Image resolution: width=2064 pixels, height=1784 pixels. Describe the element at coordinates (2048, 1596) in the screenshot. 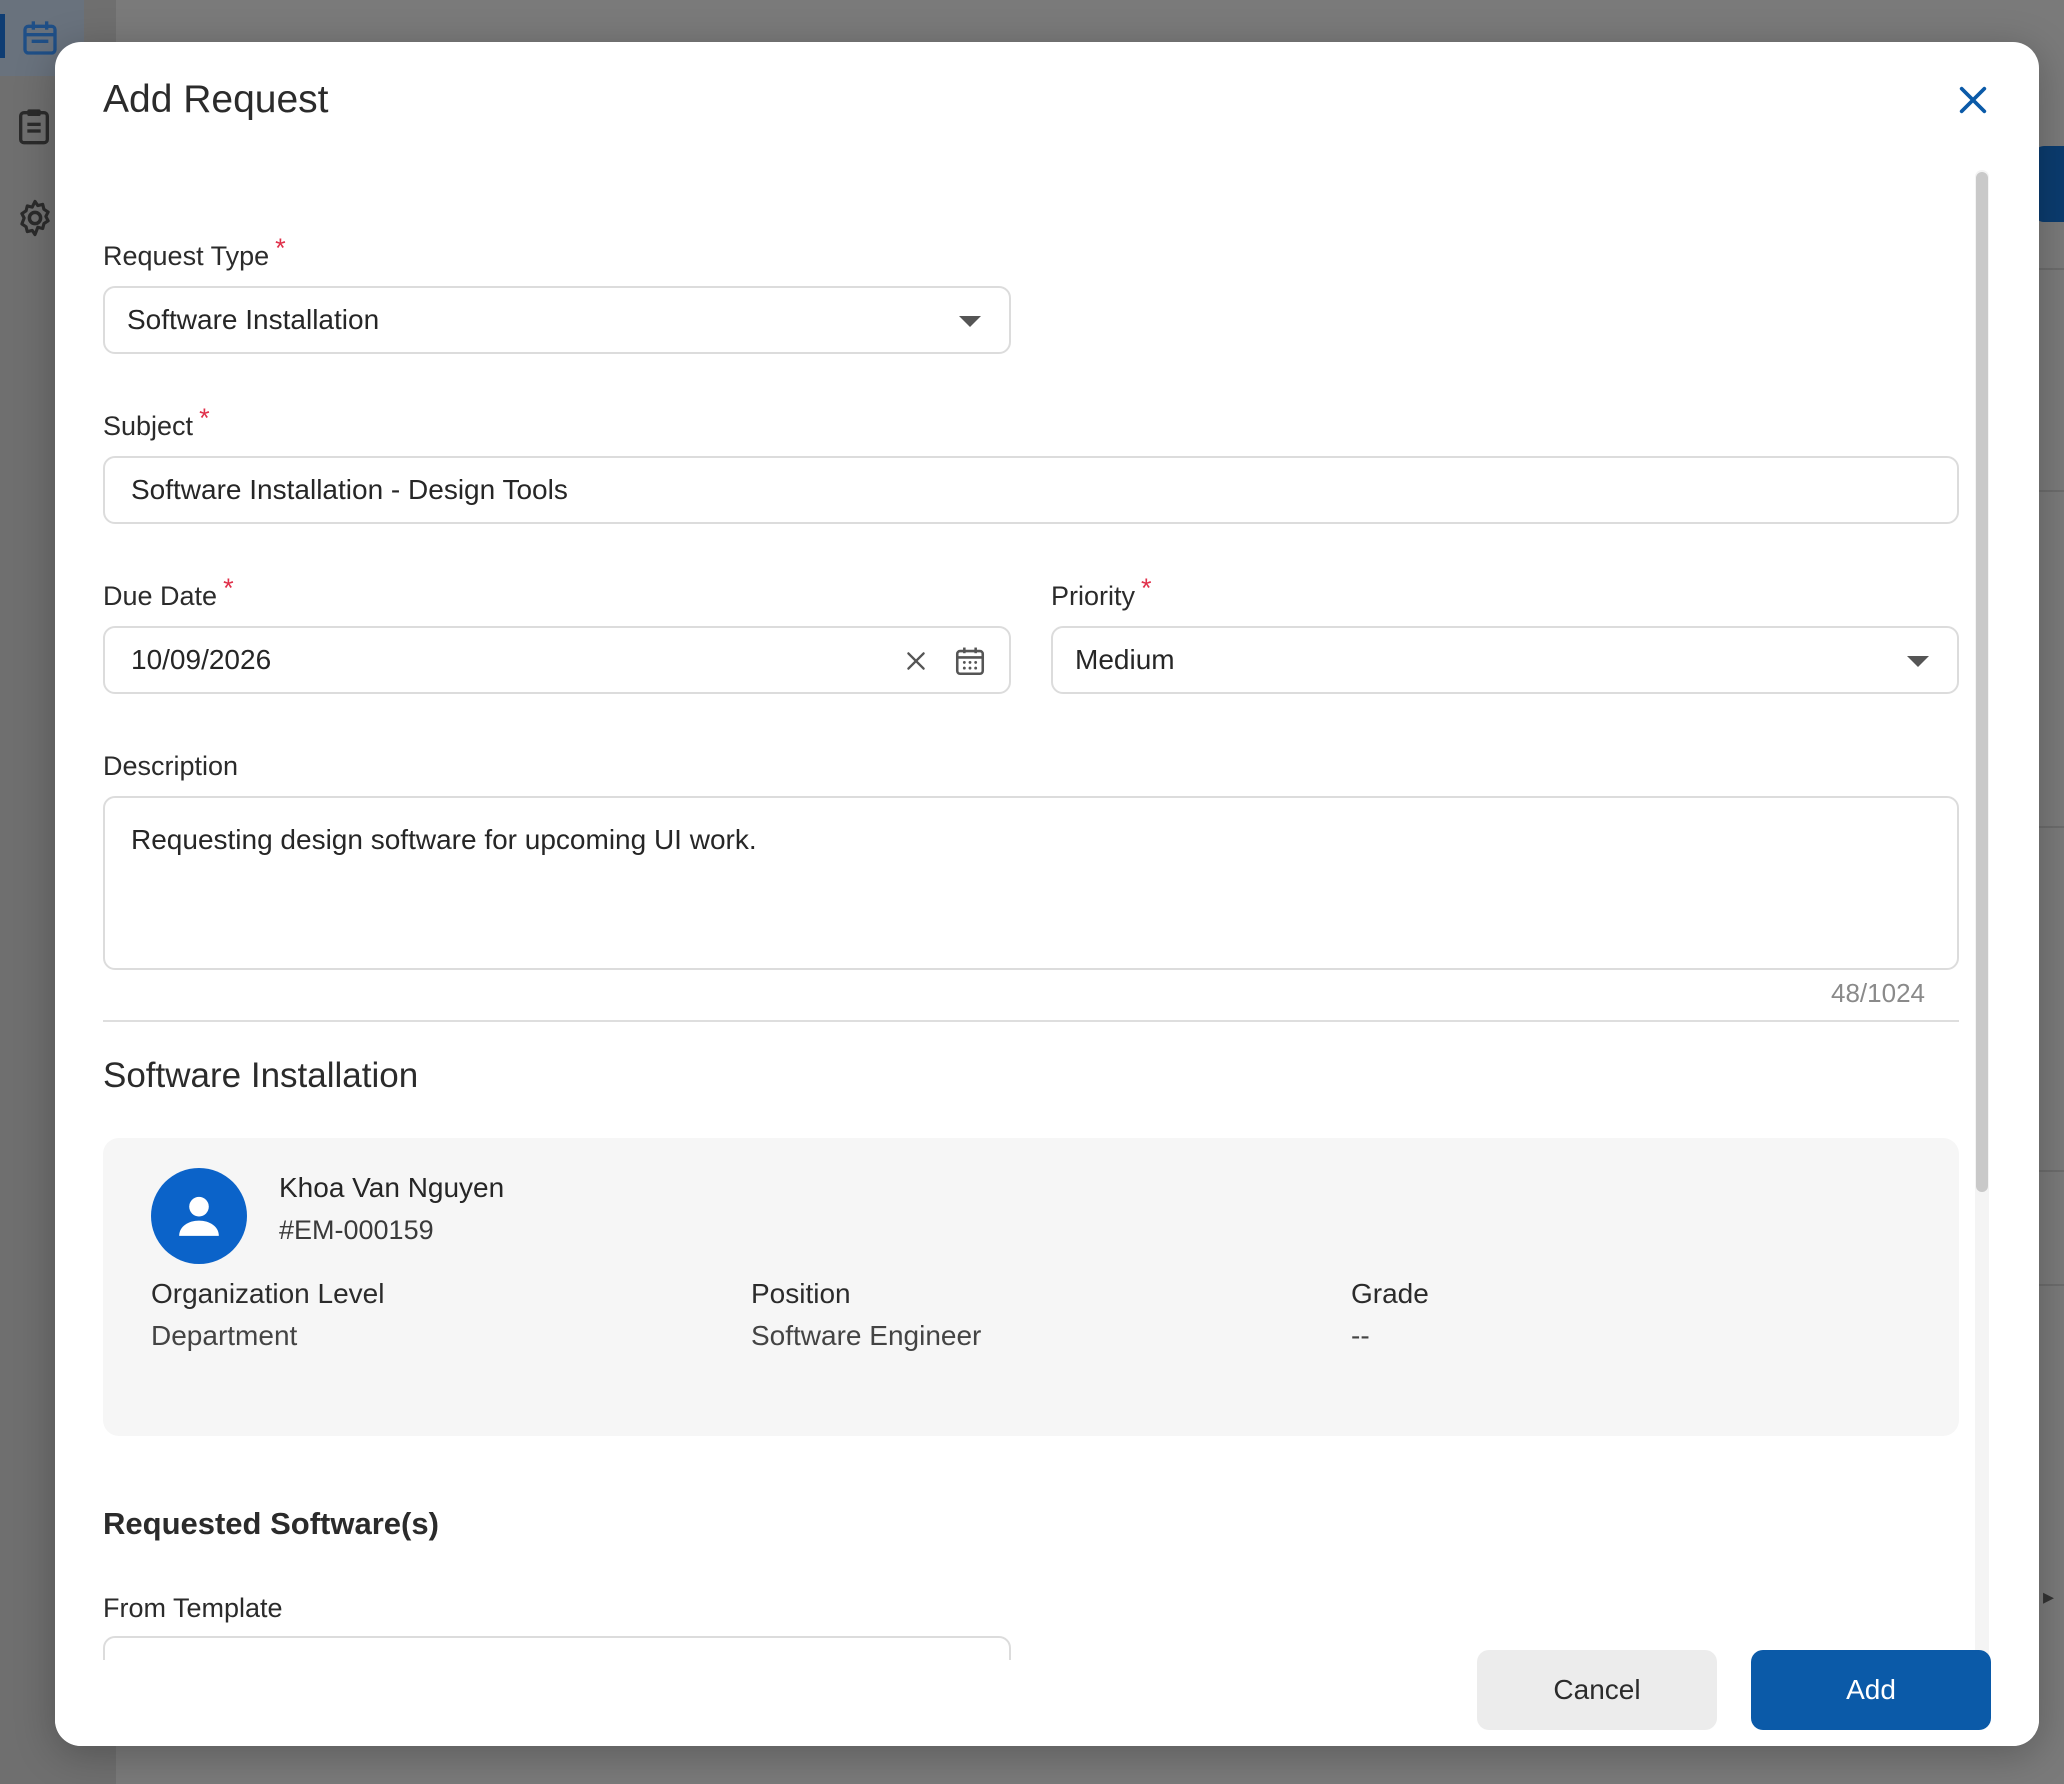

I see `chevron-right-icon: ▸` at that location.